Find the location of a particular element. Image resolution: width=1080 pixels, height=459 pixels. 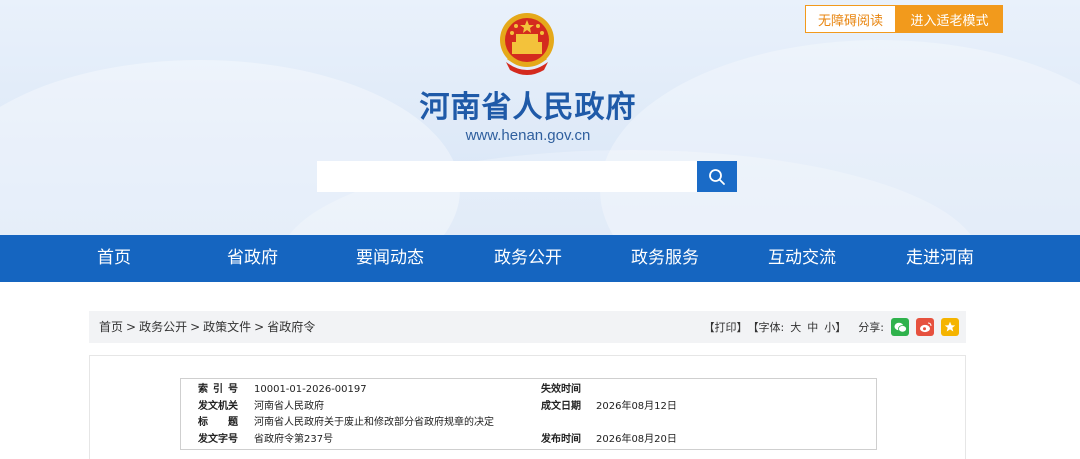

nav-item-home: 首页 is located at coordinates (114, 258).